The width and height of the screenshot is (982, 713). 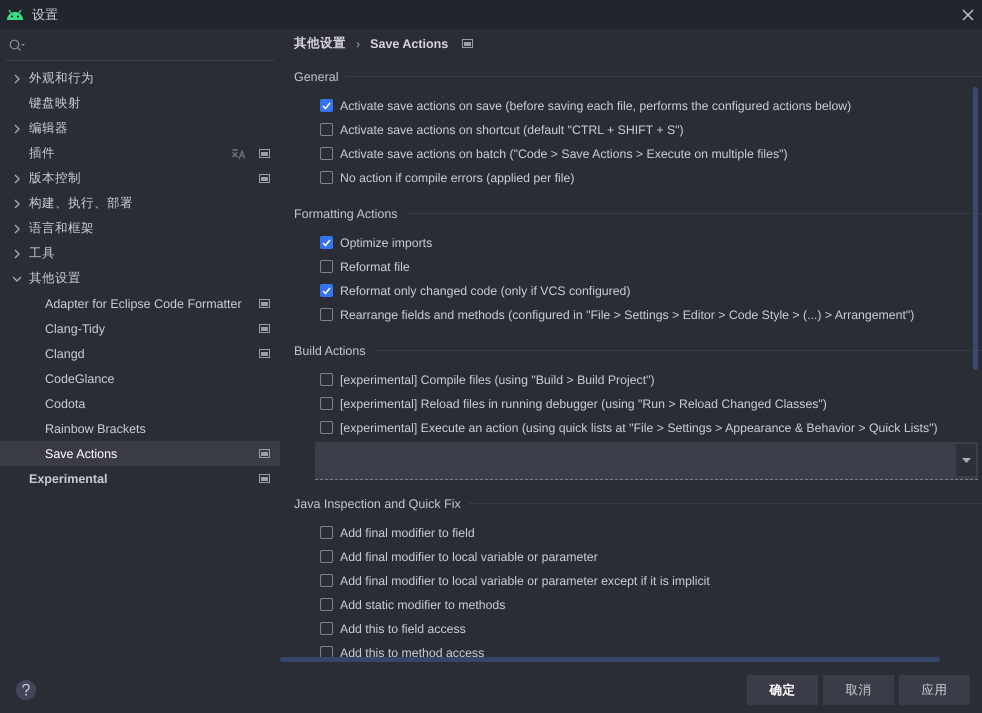 I want to click on checkbox-label: [experimental] Reload files in running debugger (using "Run > Reload Changed Classes"), so click(x=583, y=403).